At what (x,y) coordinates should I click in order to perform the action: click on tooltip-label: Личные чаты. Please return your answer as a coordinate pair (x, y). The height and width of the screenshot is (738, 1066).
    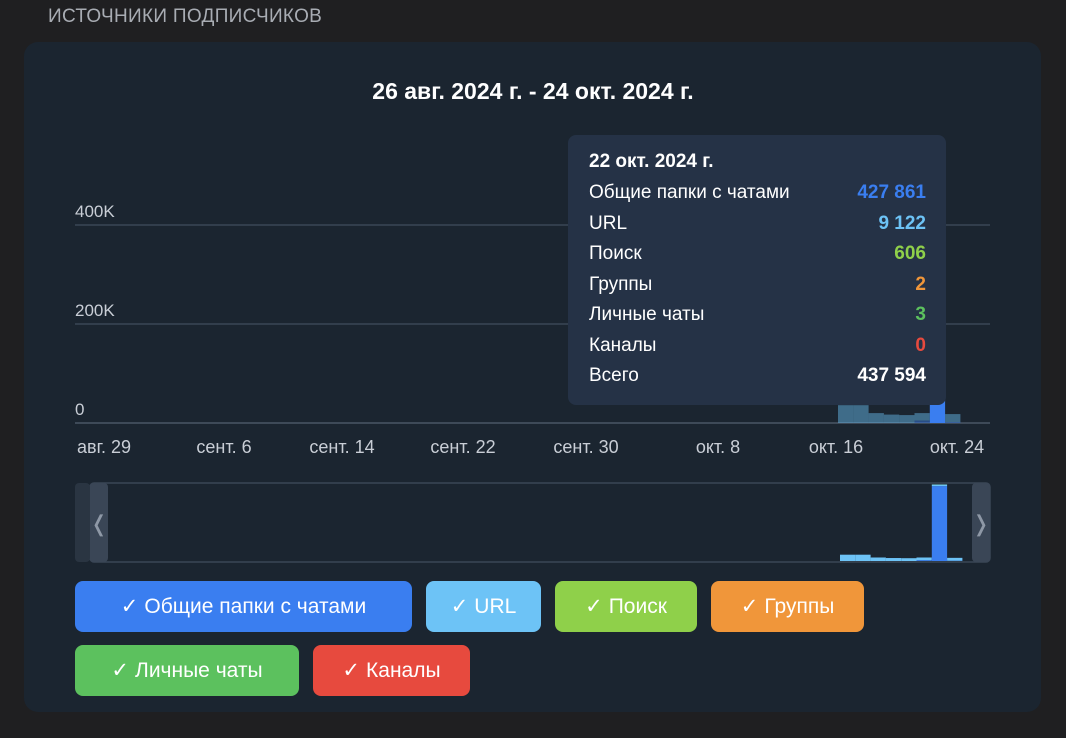
    Looking at the image, I should click on (647, 314).